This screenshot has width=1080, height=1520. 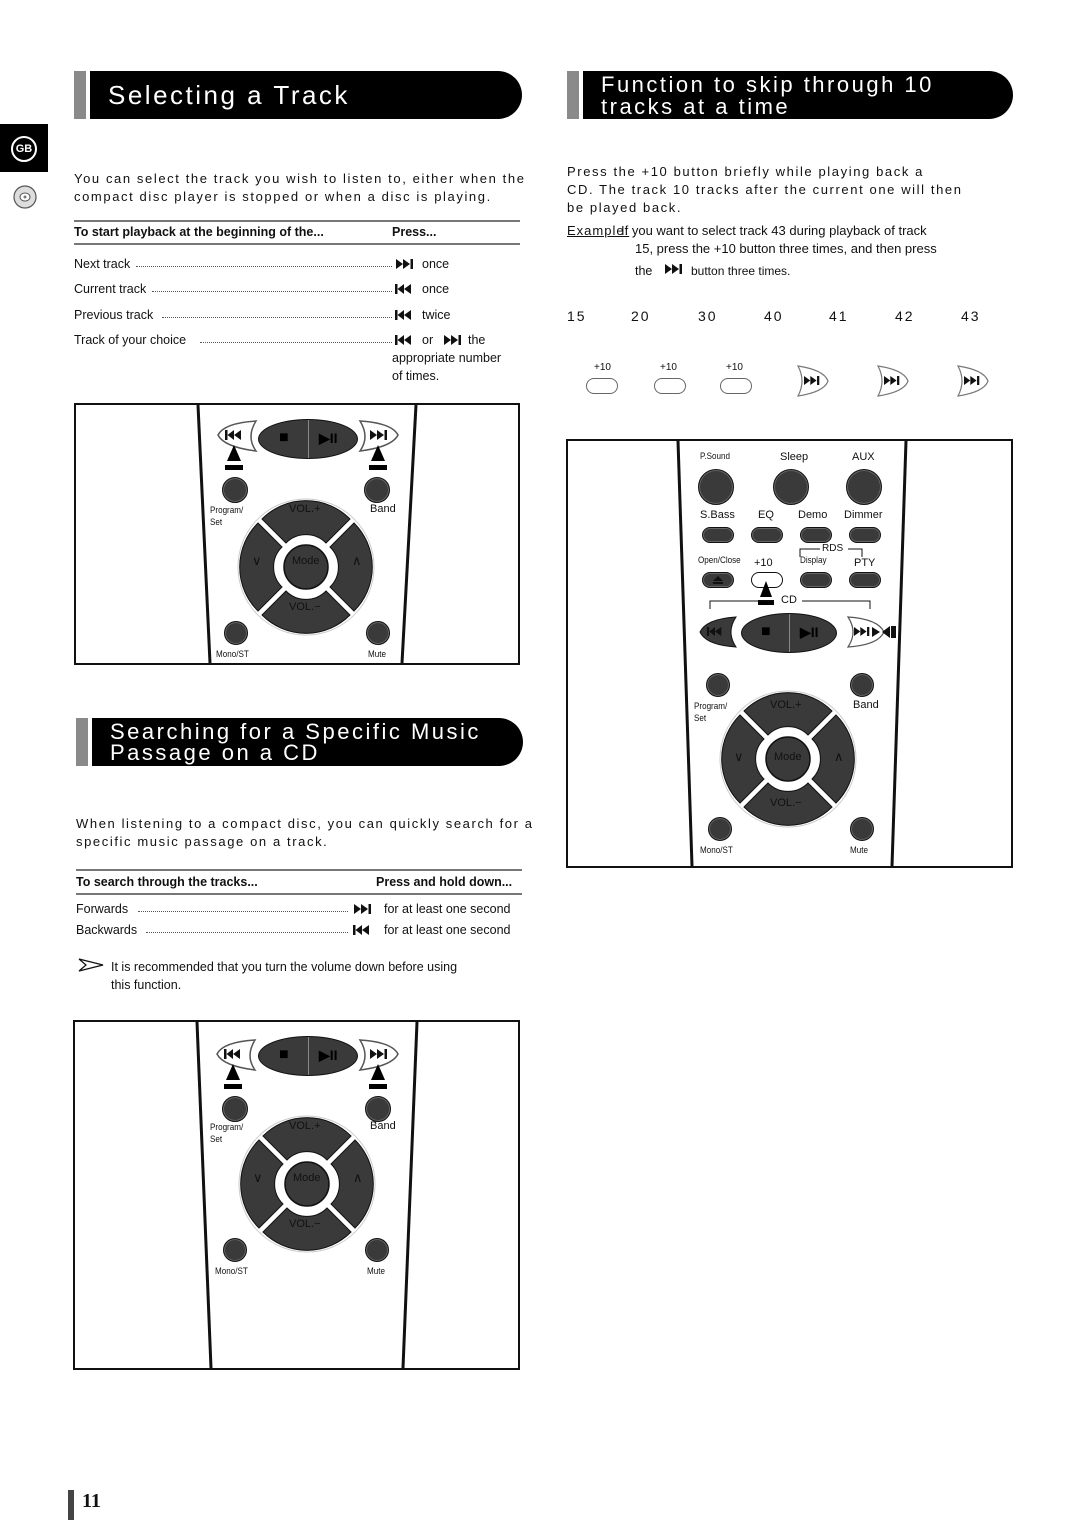 What do you see at coordinates (741, 271) in the screenshot?
I see `example-line: button three times.` at bounding box center [741, 271].